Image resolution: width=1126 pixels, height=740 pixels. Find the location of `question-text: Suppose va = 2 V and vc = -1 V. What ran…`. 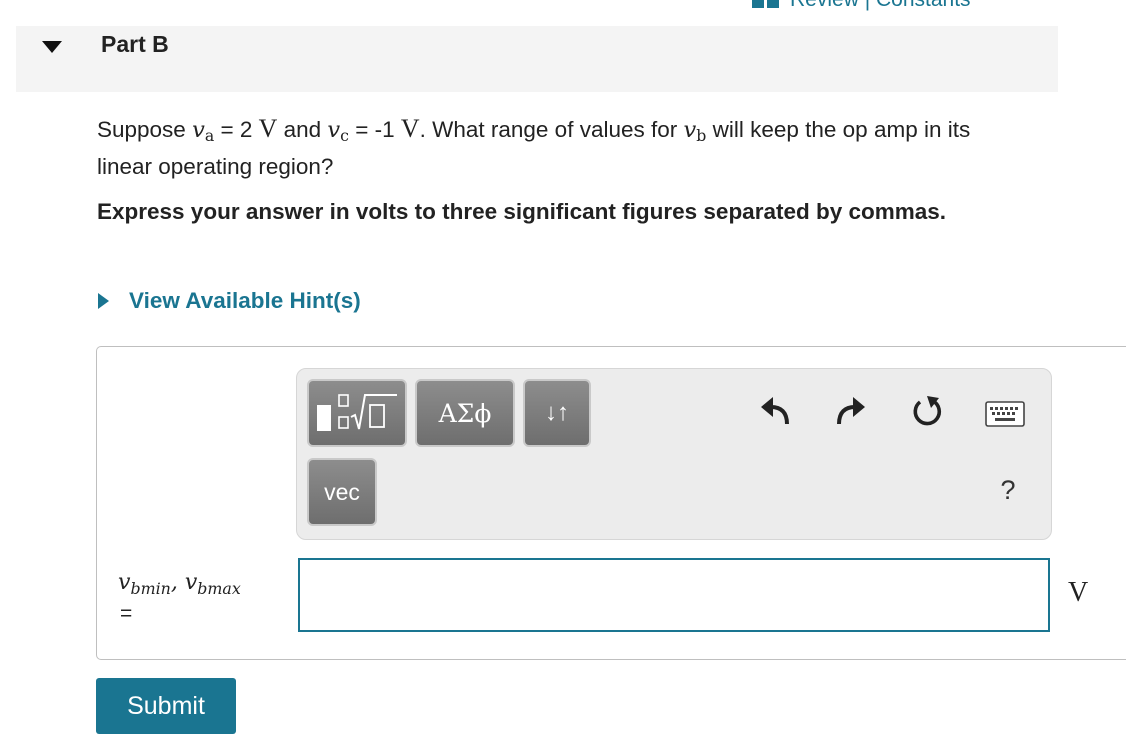

question-text: Suppose va = 2 V and vc = -1 V. What ran… is located at coordinates (534, 146).